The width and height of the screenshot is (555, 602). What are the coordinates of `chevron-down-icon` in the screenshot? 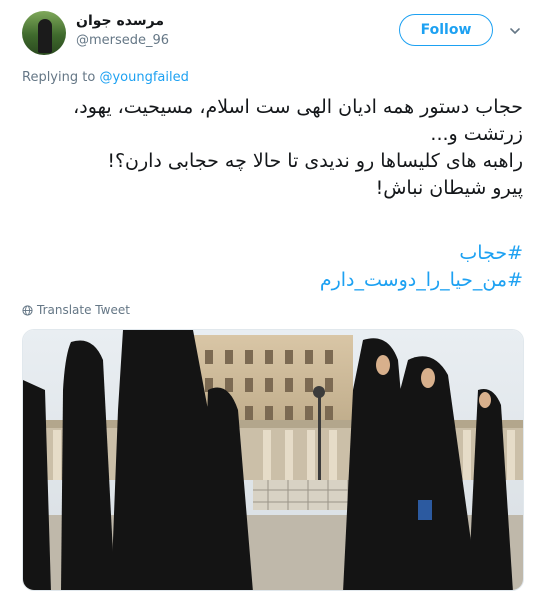 It's located at (515, 31).